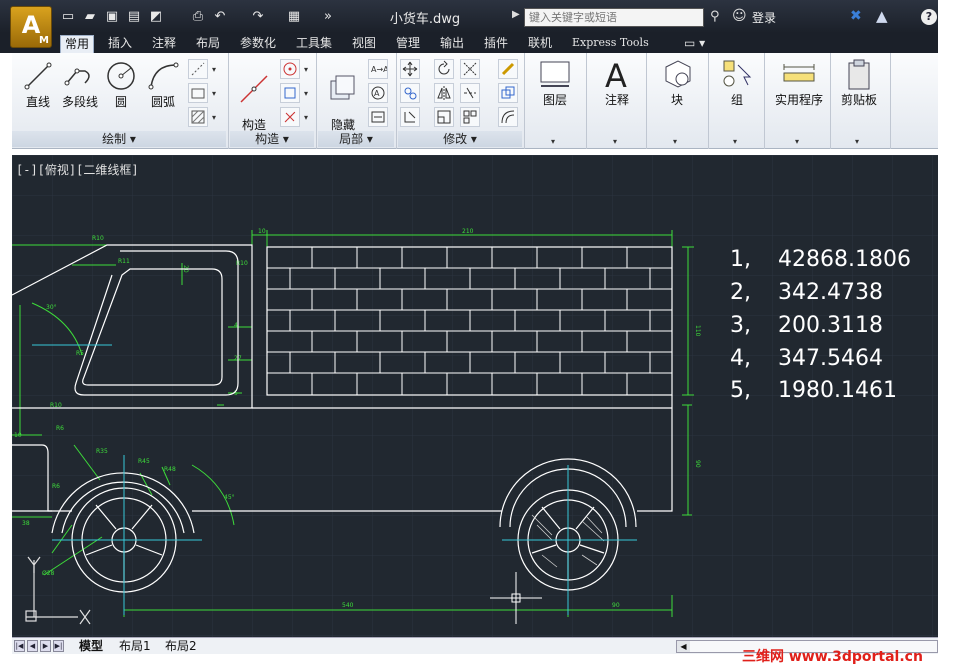 Image resolution: width=962 pixels, height=667 pixels. I want to click on exchange-icon: ✖, so click(856, 16).